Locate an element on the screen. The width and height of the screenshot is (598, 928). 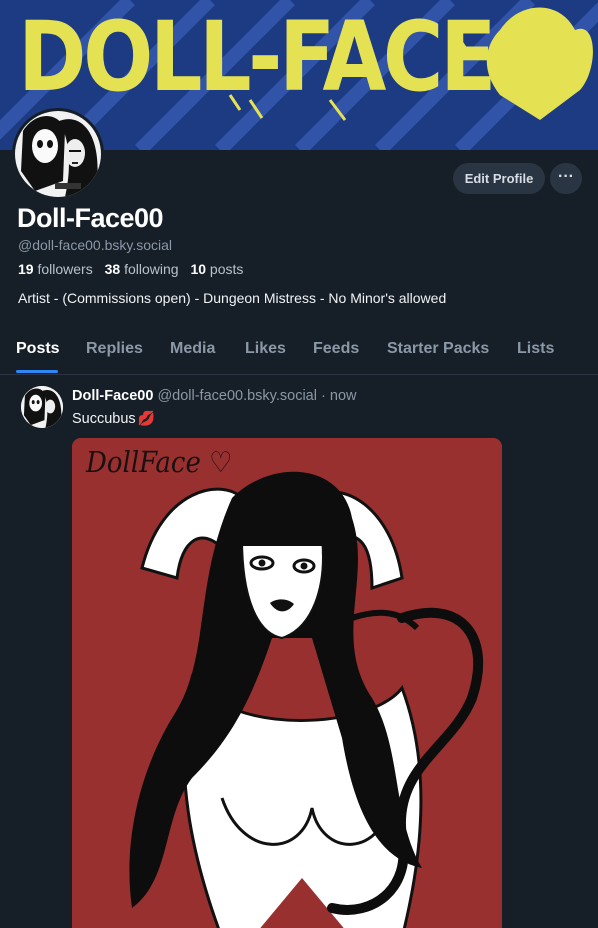
following-count: 38 is located at coordinates (112, 269).